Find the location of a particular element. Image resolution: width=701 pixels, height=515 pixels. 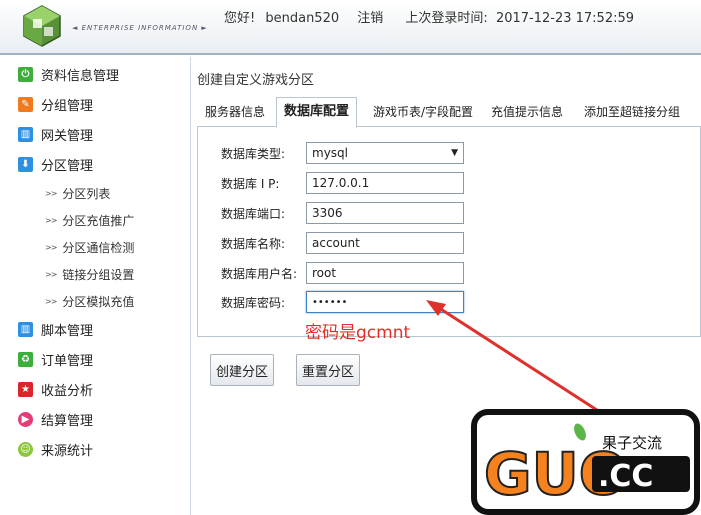

watermark-badge-icon: GUO 果子交流 .CC is located at coordinates (585, 462).